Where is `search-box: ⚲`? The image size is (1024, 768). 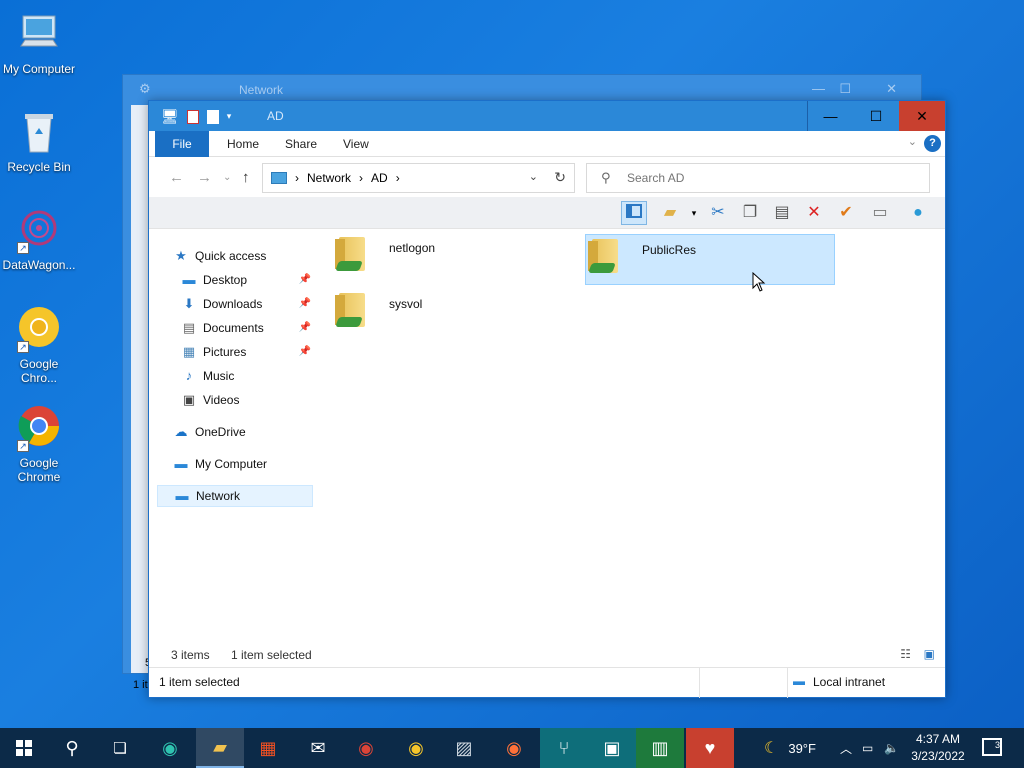 search-box: ⚲ is located at coordinates (758, 178).